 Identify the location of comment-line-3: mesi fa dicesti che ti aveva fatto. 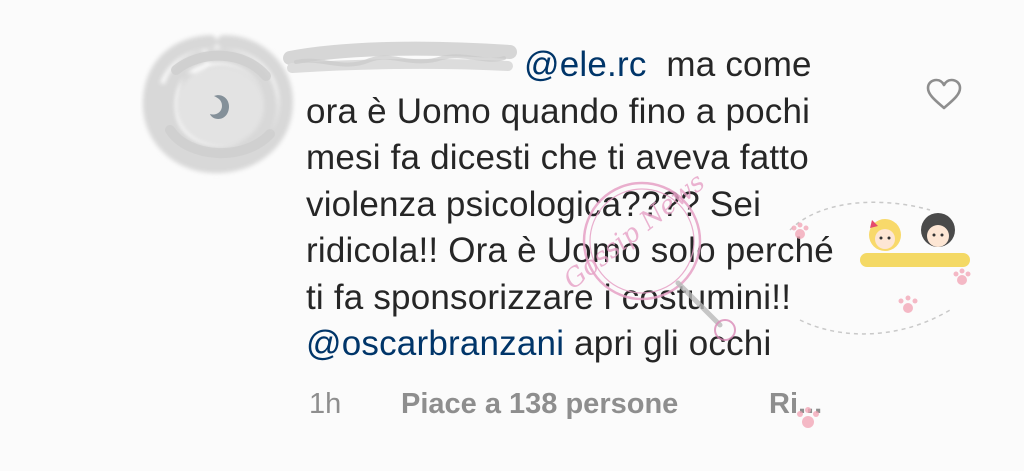
(557, 157).